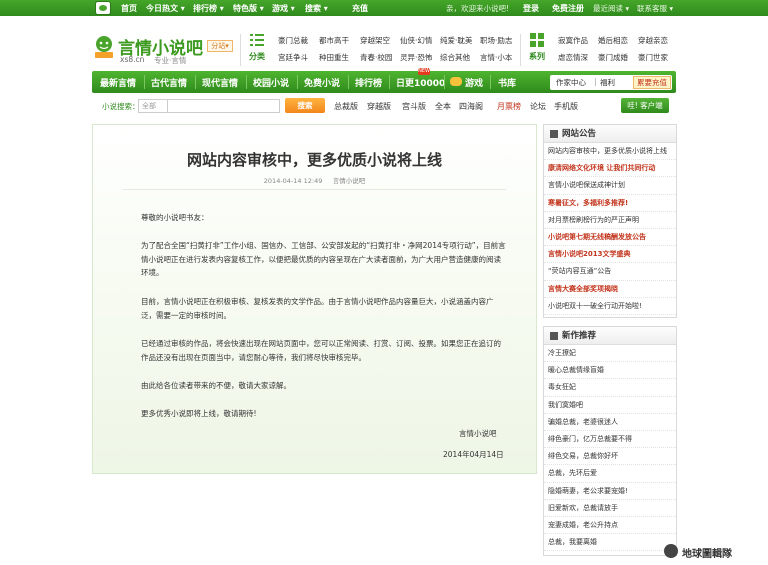 The width and height of the screenshot is (768, 565). I want to click on nav-modern: 现代言情, so click(220, 82).